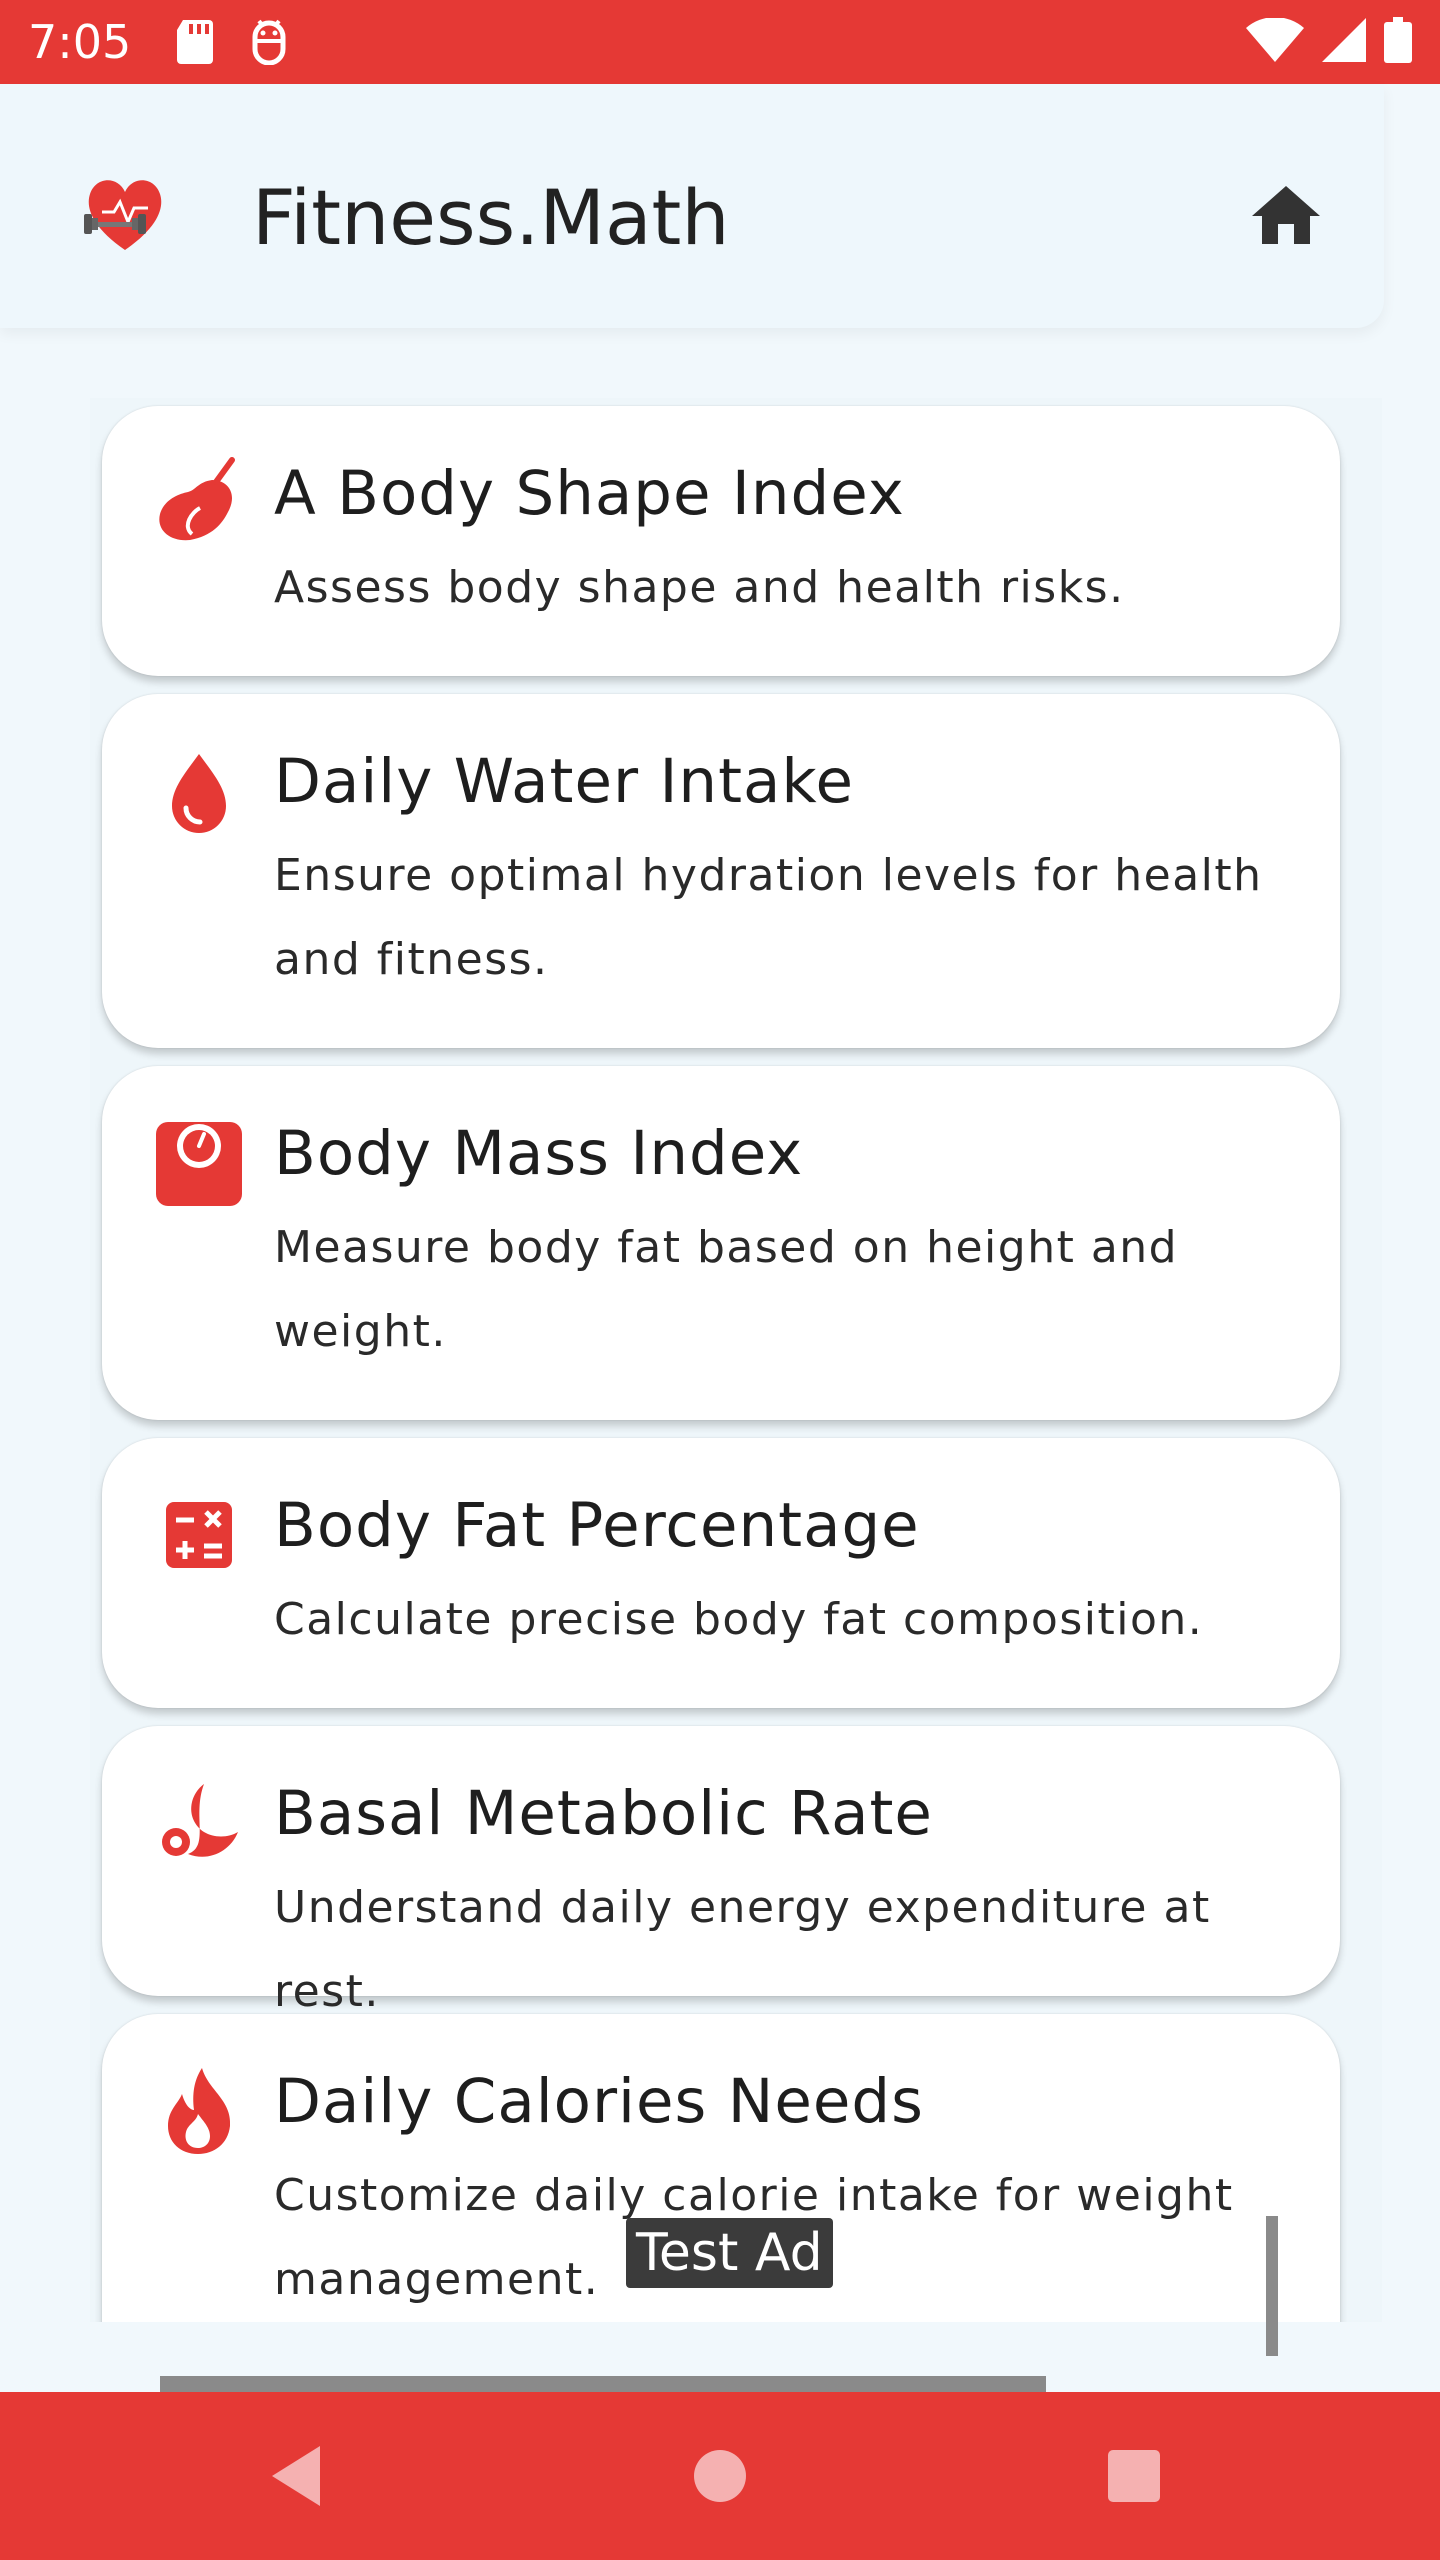  Describe the element at coordinates (1134, 2476) in the screenshot. I see `recents-icon` at that location.